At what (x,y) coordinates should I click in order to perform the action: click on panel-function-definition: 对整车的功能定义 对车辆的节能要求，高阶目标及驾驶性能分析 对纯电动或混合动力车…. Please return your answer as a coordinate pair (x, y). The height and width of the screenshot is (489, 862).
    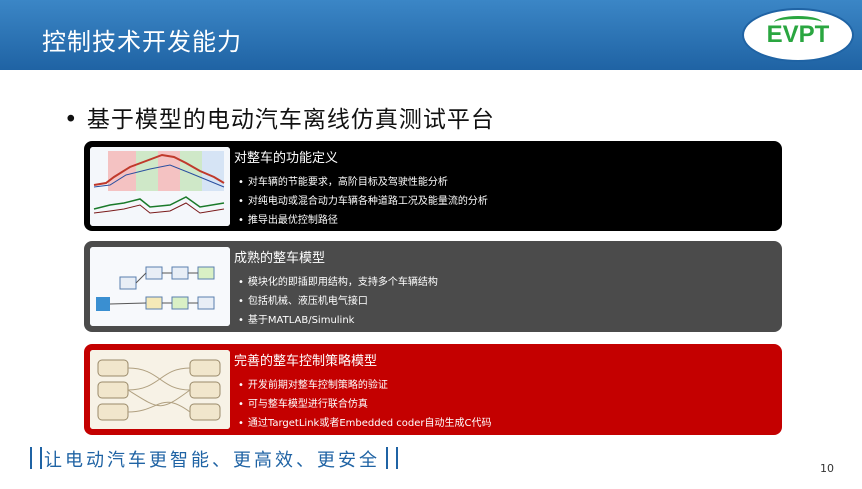
    Looking at the image, I should click on (433, 186).